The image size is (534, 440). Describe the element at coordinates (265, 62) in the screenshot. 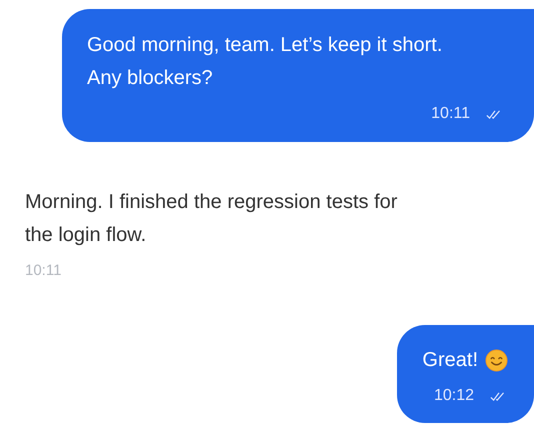

I see `message-text: Good morning, team. Let’s keep it short. Any blockers?` at that location.